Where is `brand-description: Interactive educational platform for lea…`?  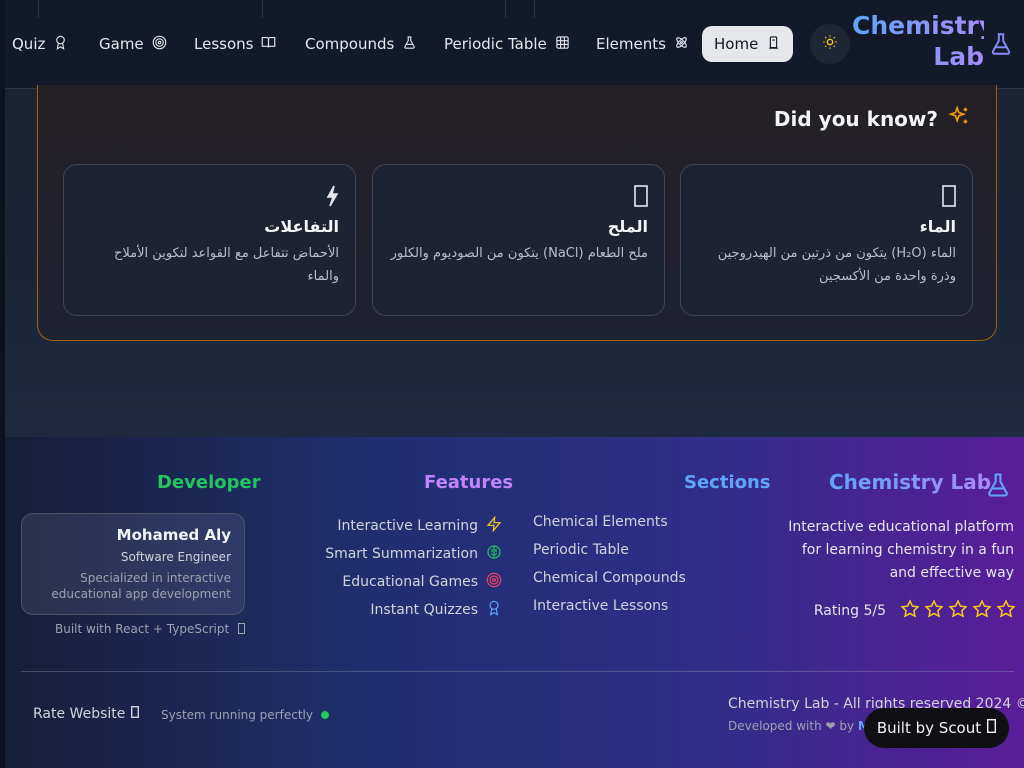 brand-description: Interactive educational platform for lea… is located at coordinates (901, 550).